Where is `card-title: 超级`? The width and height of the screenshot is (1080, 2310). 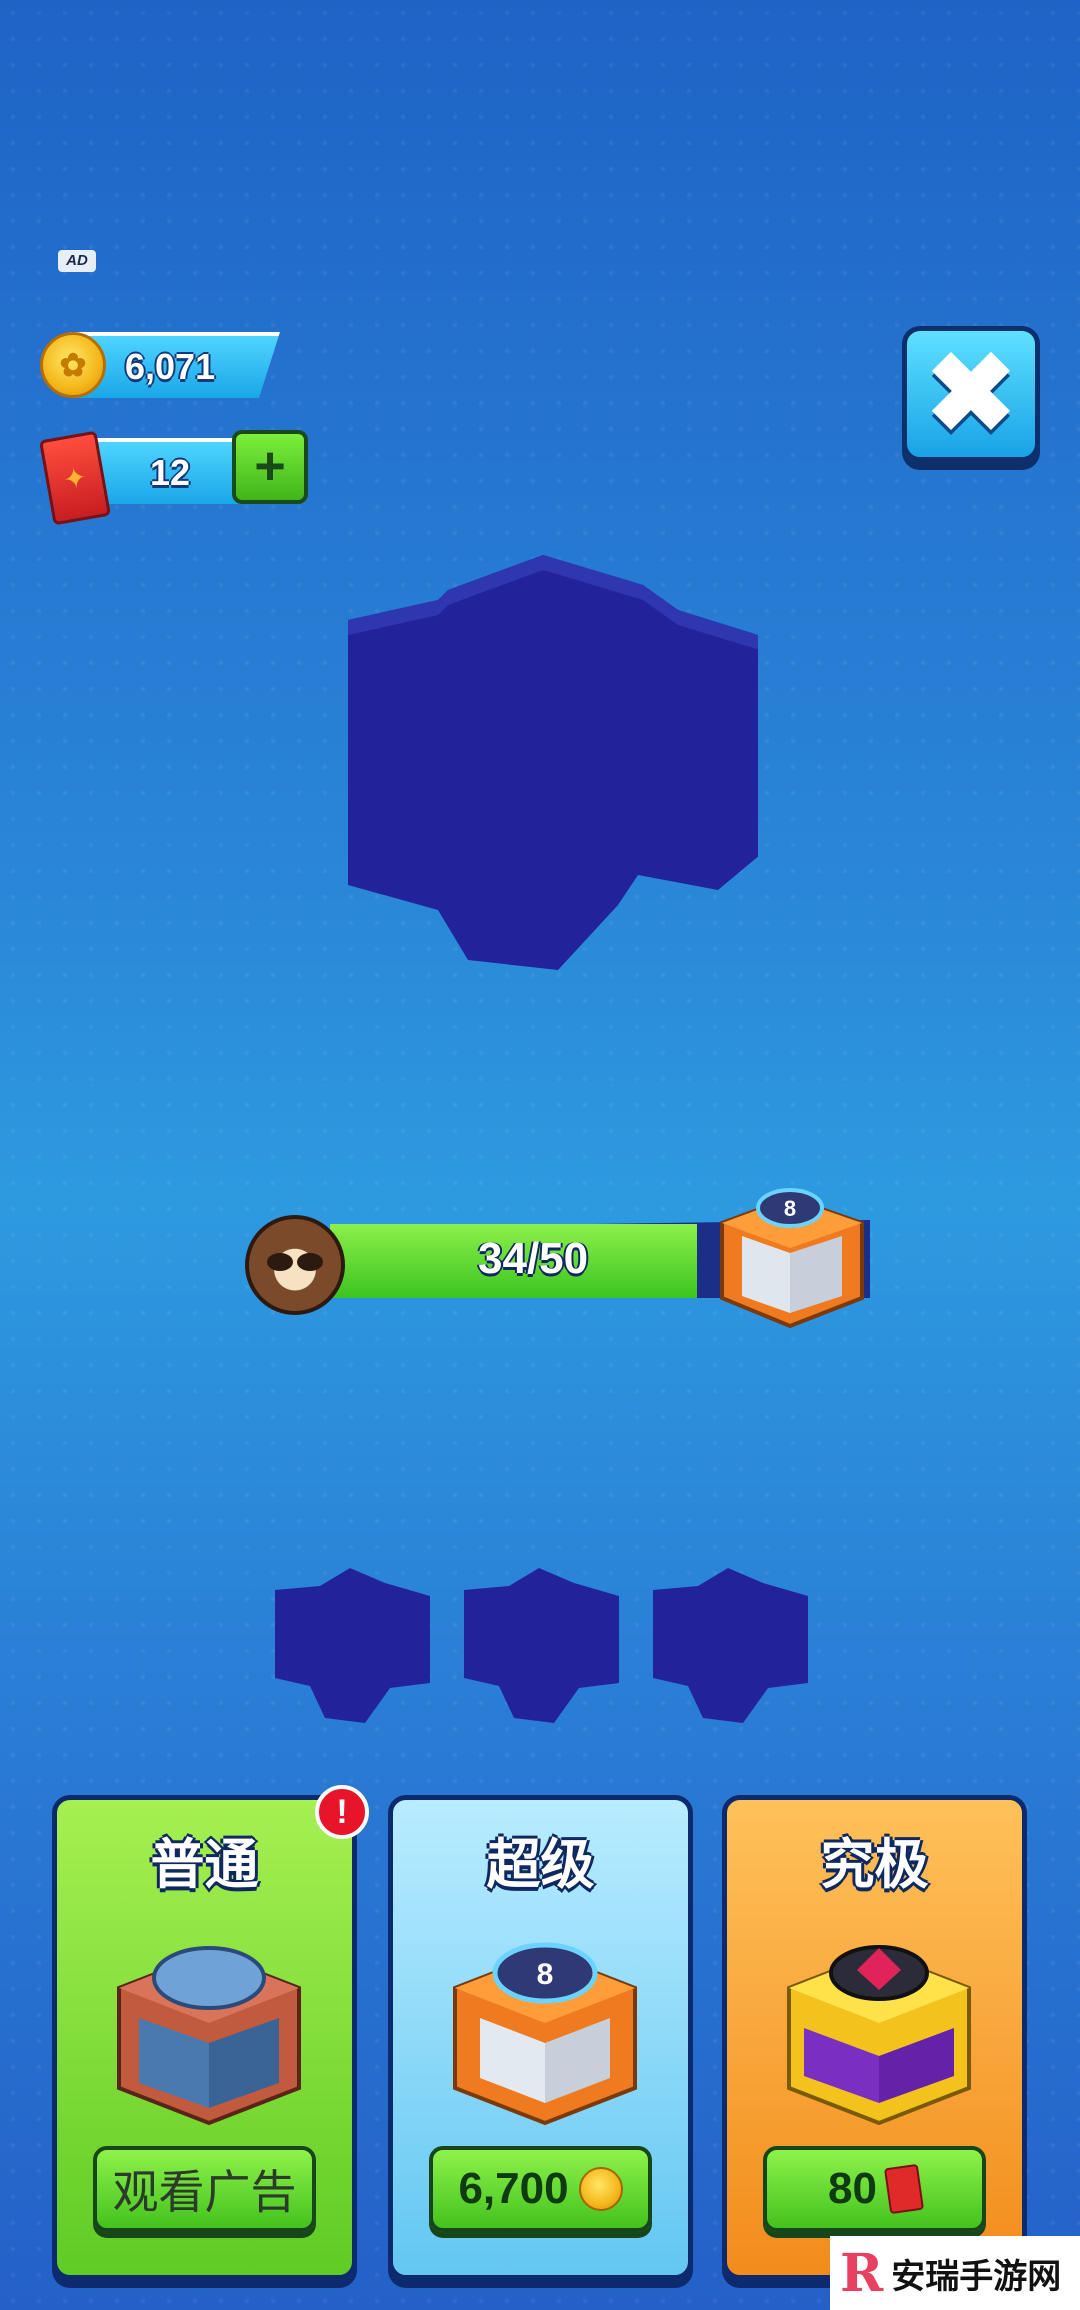
card-title: 超级 is located at coordinates (540, 1865).